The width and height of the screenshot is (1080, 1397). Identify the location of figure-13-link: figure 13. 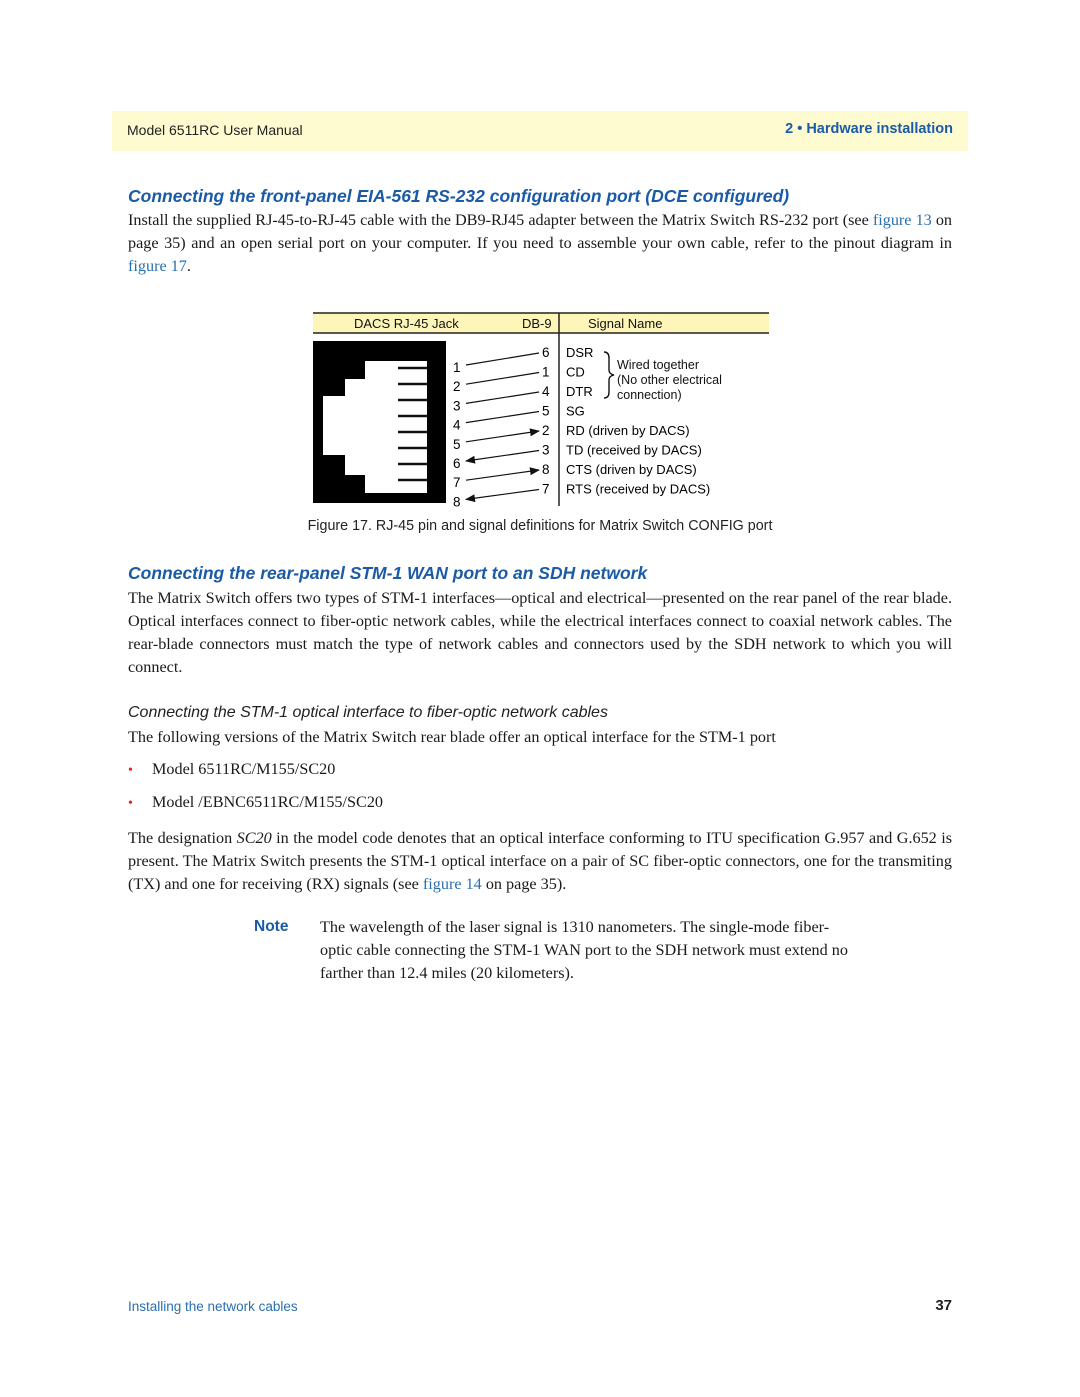
(902, 220).